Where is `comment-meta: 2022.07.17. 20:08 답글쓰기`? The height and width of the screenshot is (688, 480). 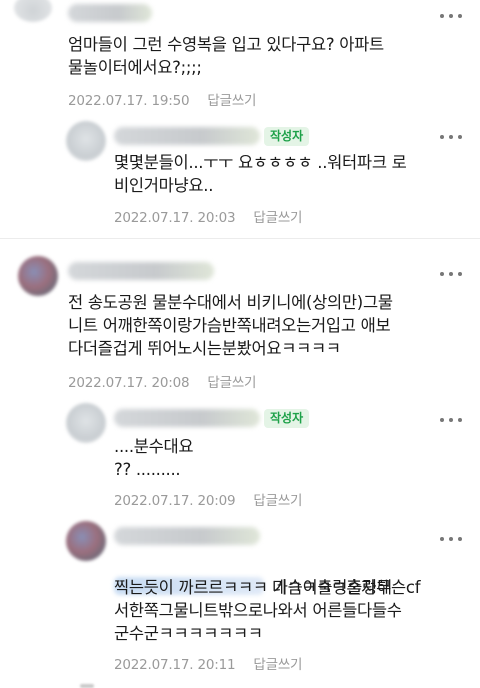
comment-meta: 2022.07.17. 20:08 답글쓰기 is located at coordinates (162, 381).